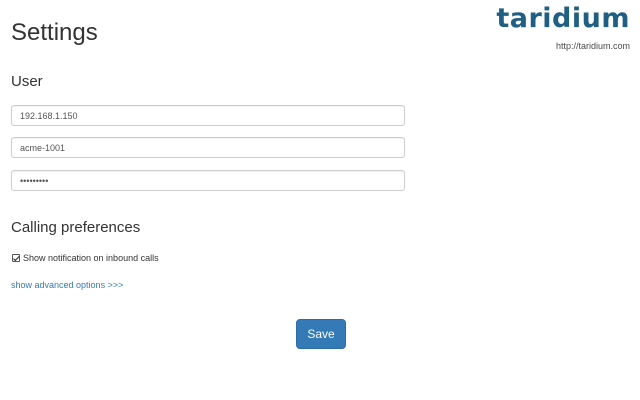 This screenshot has height=400, width=640. I want to click on save-button: Save, so click(321, 334).